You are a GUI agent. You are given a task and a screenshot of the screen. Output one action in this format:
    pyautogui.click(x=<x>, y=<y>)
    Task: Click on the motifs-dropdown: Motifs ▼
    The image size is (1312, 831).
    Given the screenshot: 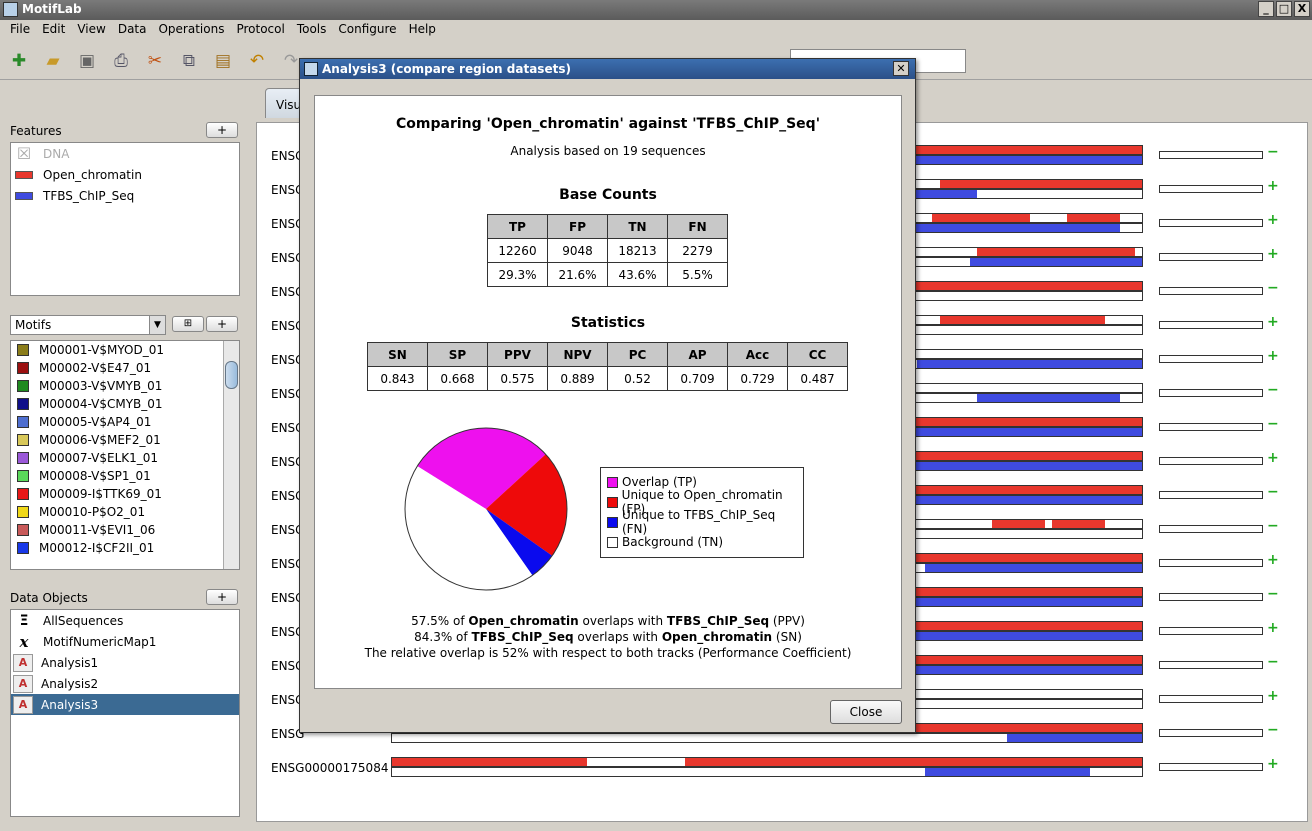 What is the action you would take?
    pyautogui.click(x=88, y=325)
    